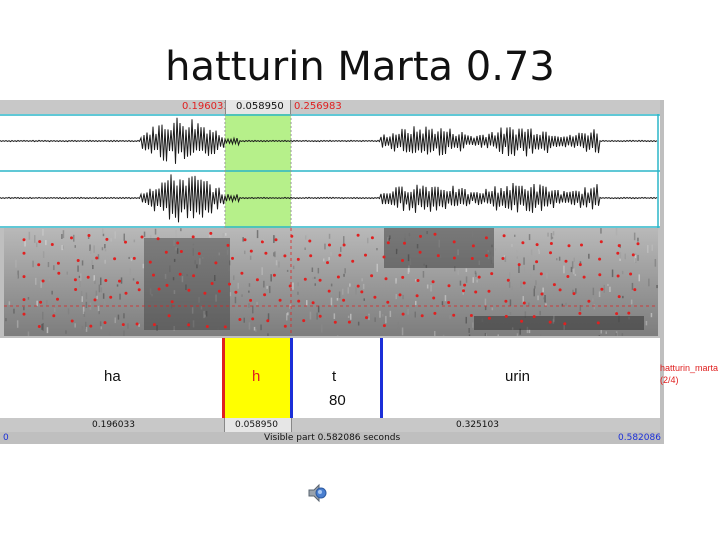  I want to click on bottom-duration-bar: 0.196033 0.058950 0.325103, so click(330, 425).